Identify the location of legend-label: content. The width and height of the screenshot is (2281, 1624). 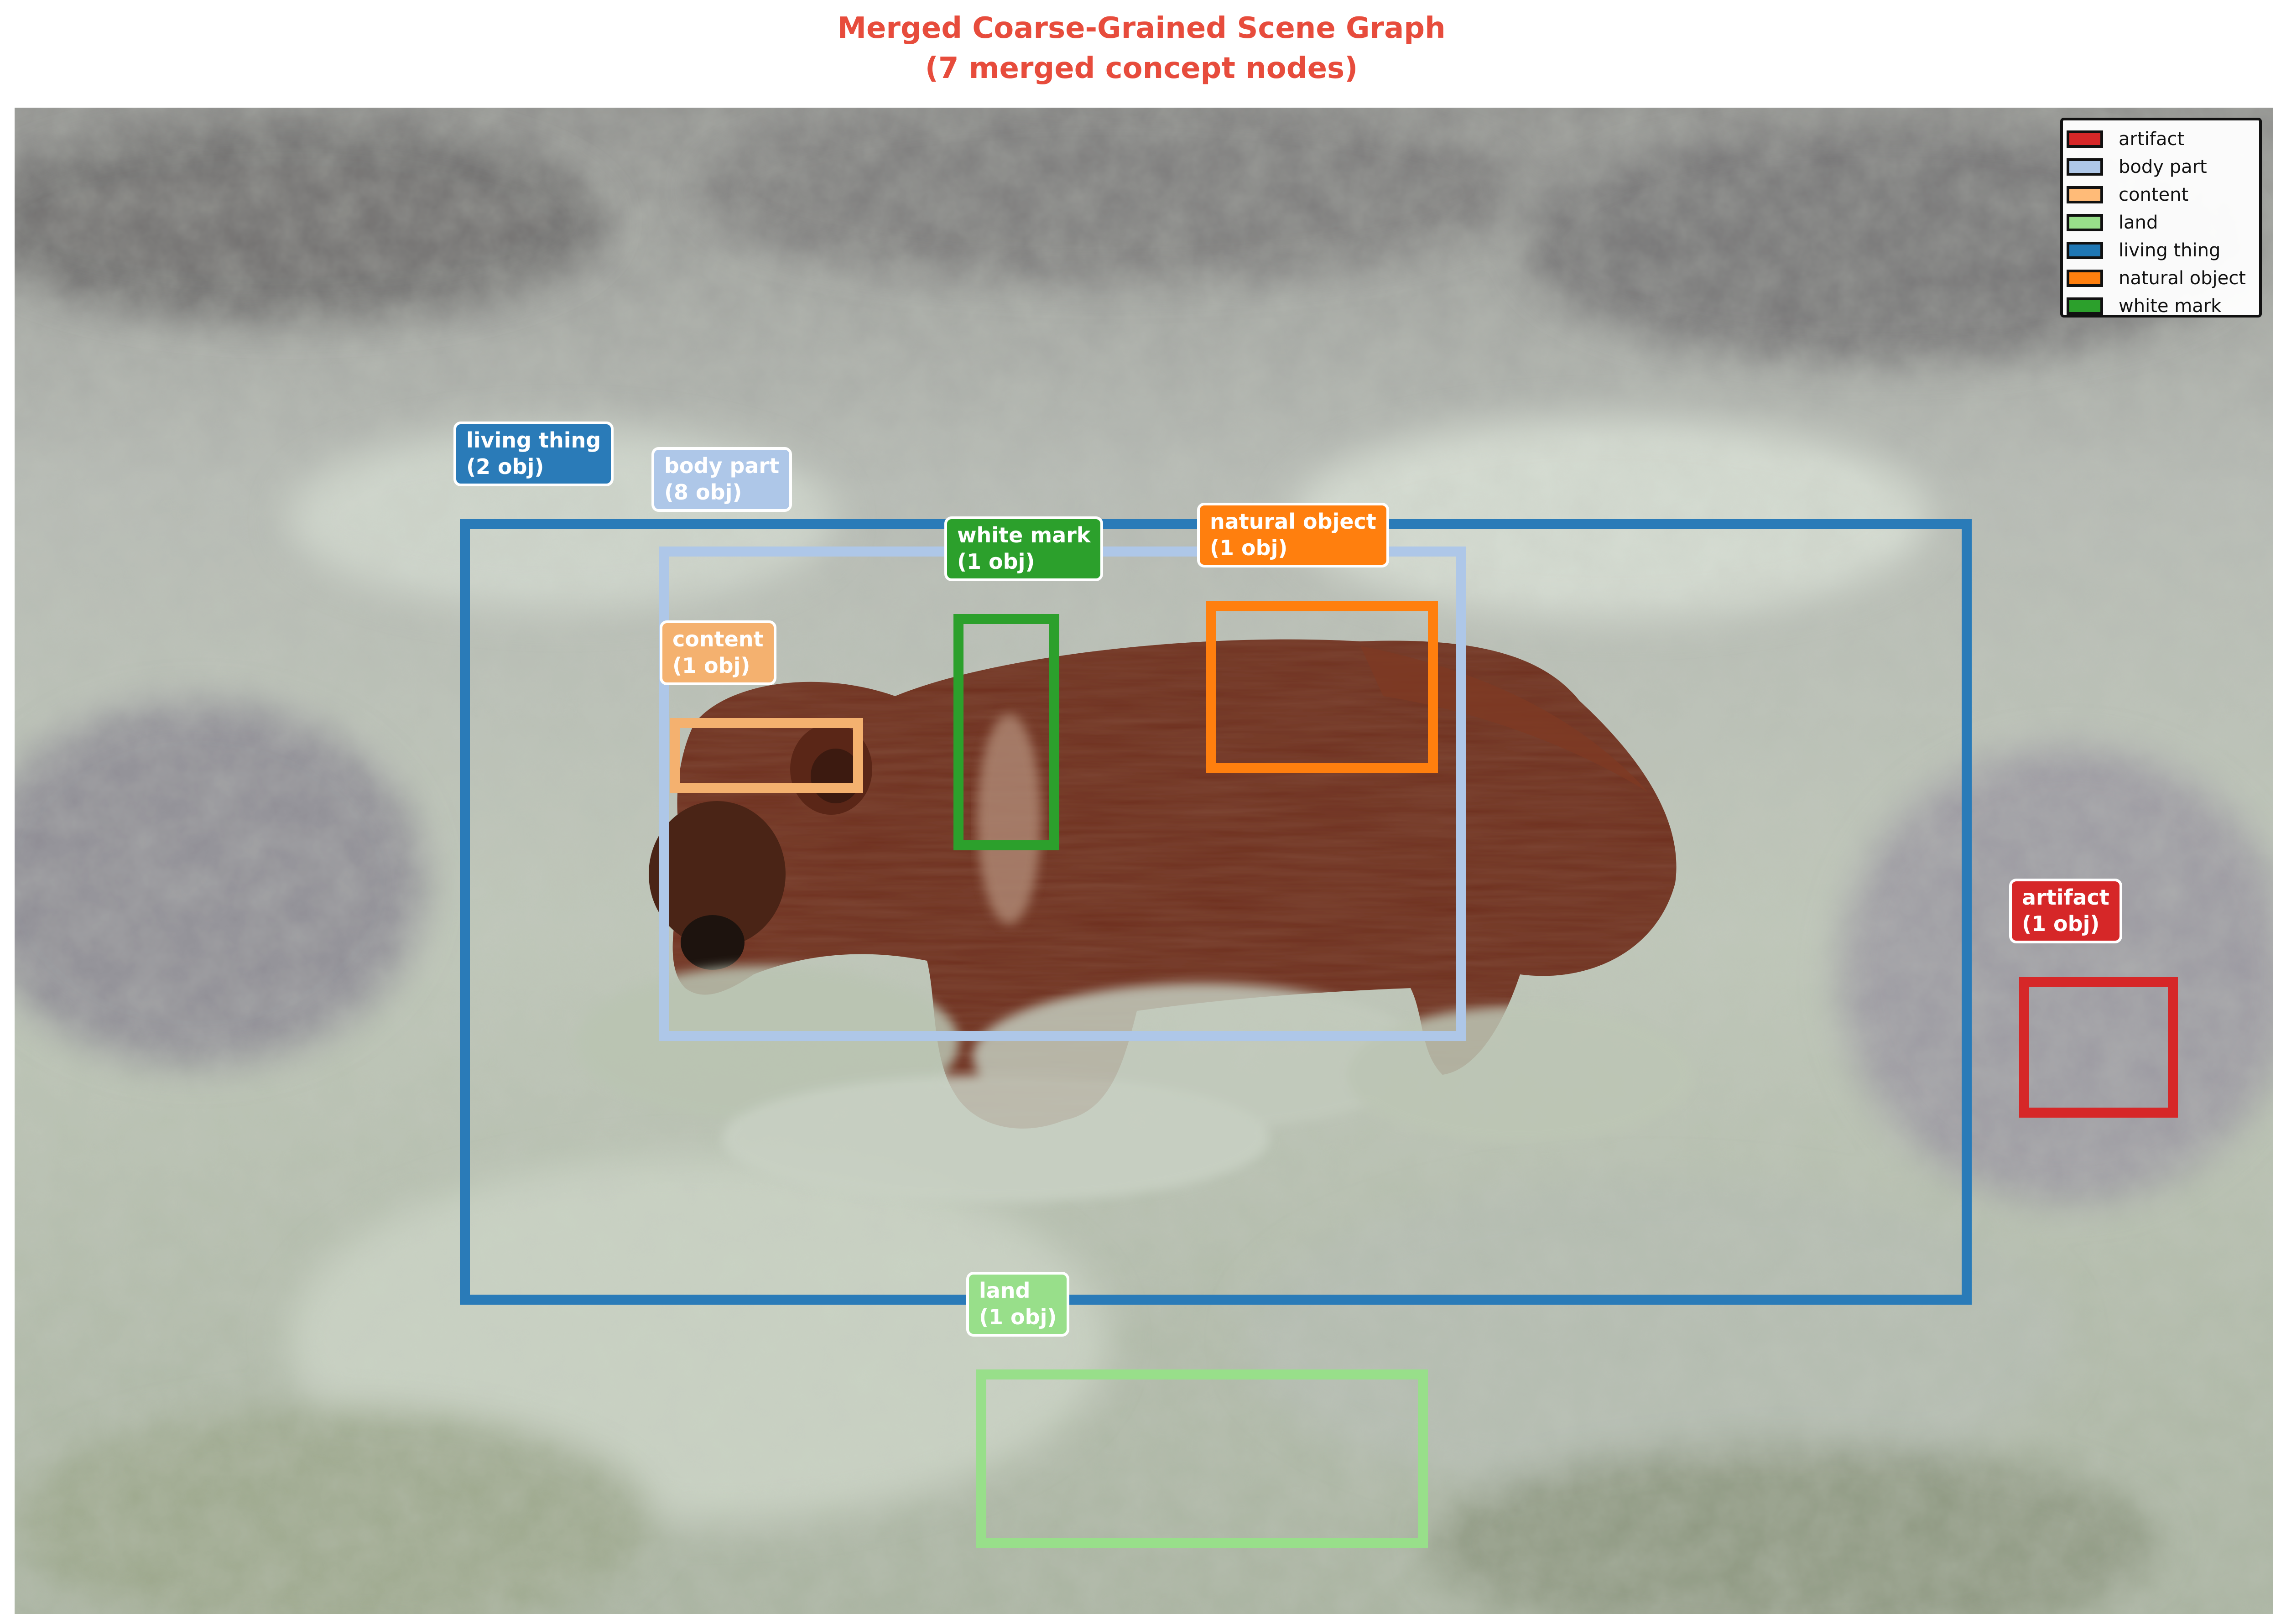
(2153, 194).